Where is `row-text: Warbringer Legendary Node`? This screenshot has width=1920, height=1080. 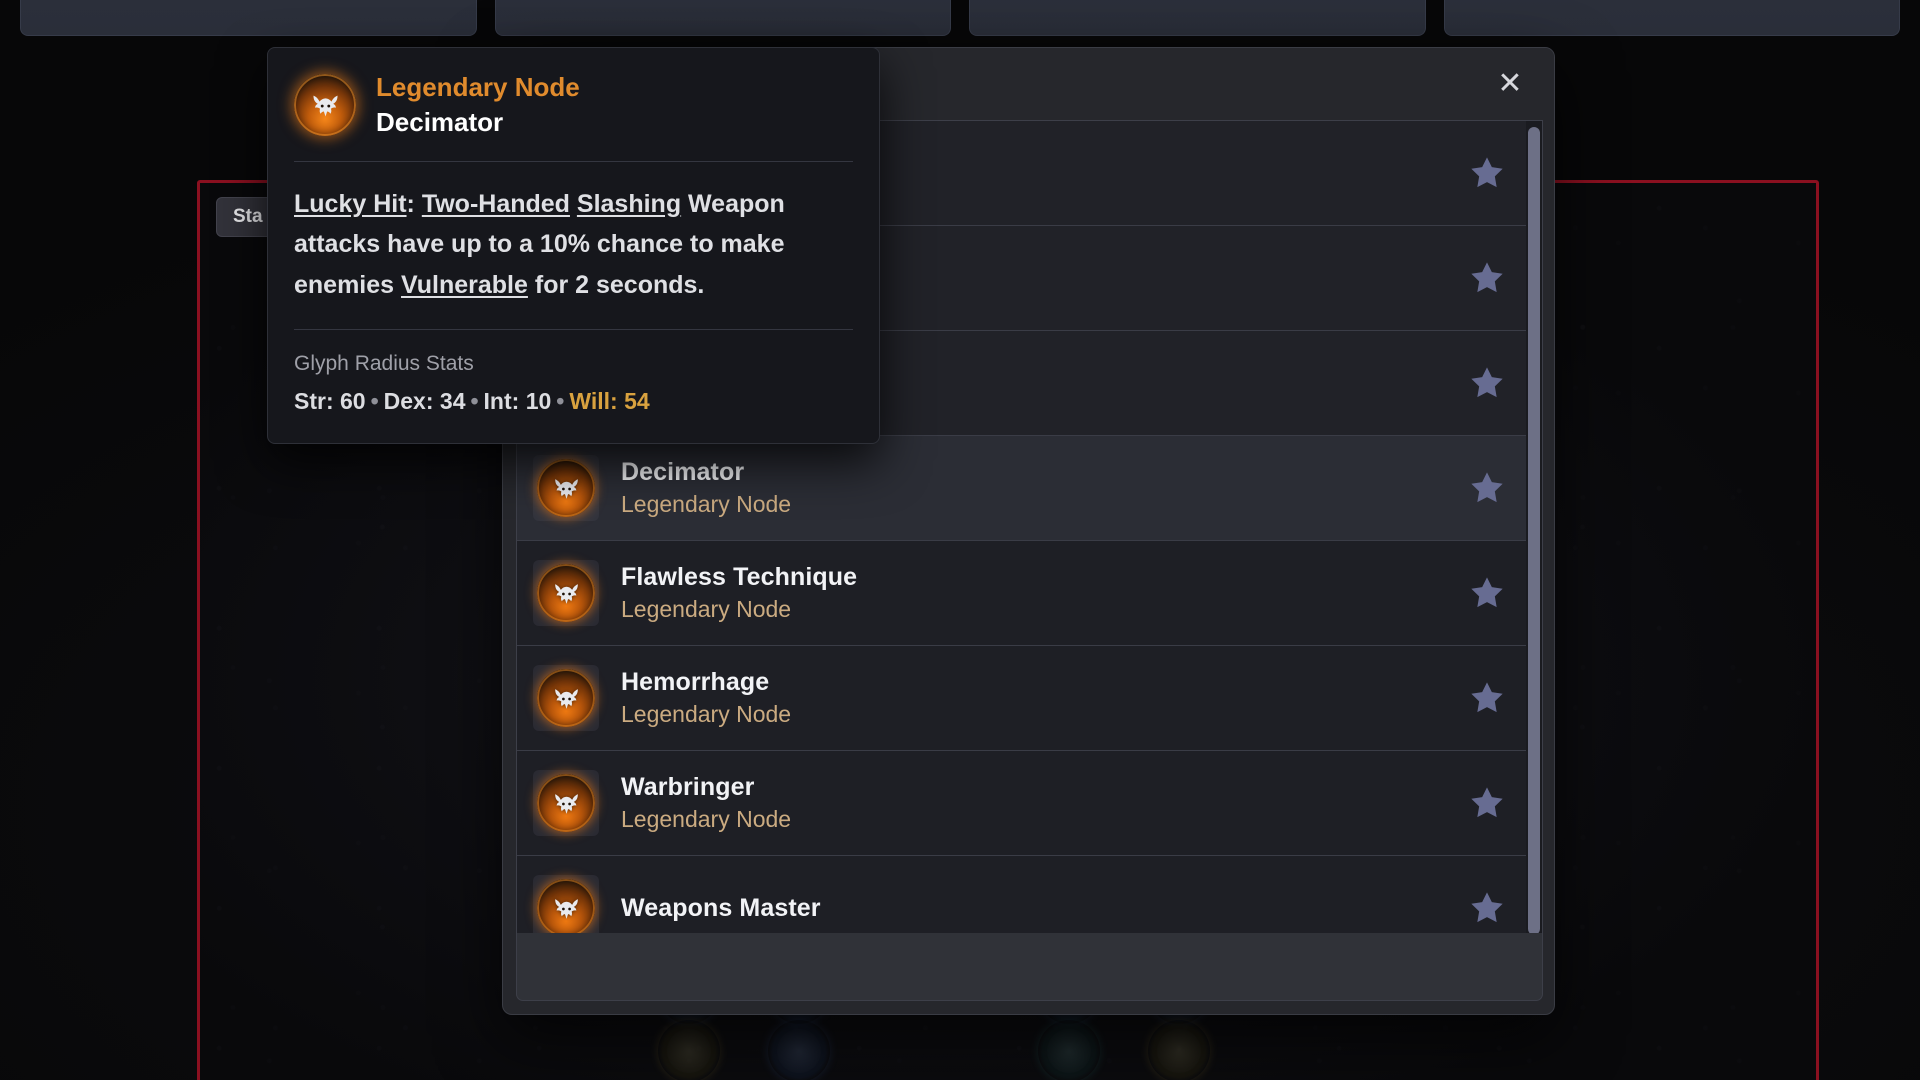 row-text: Warbringer Legendary Node is located at coordinates (1026, 803).